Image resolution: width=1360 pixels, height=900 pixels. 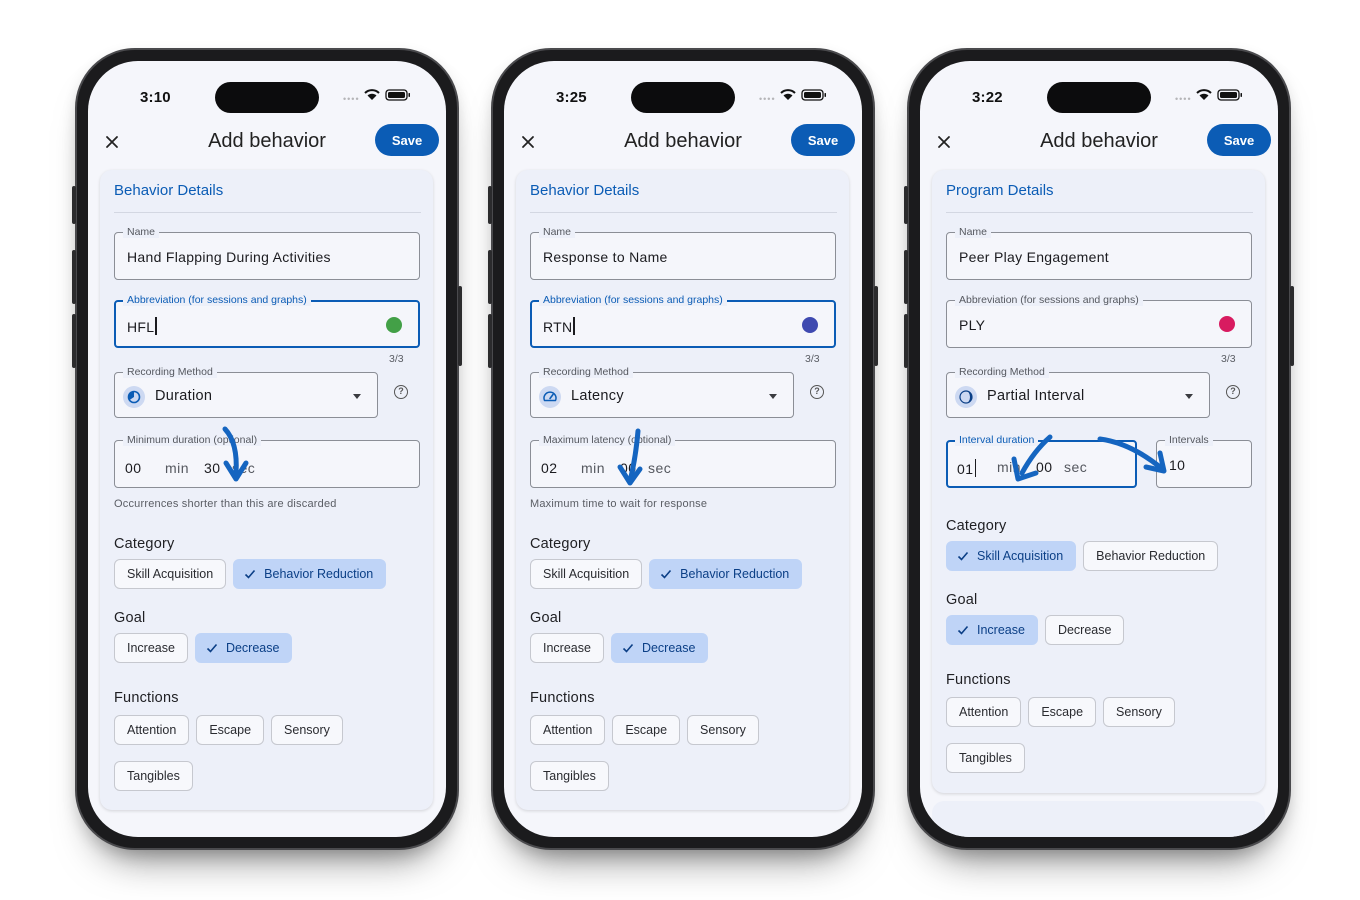 I want to click on helper-text: Maximum time to wait for response, so click(x=619, y=504).